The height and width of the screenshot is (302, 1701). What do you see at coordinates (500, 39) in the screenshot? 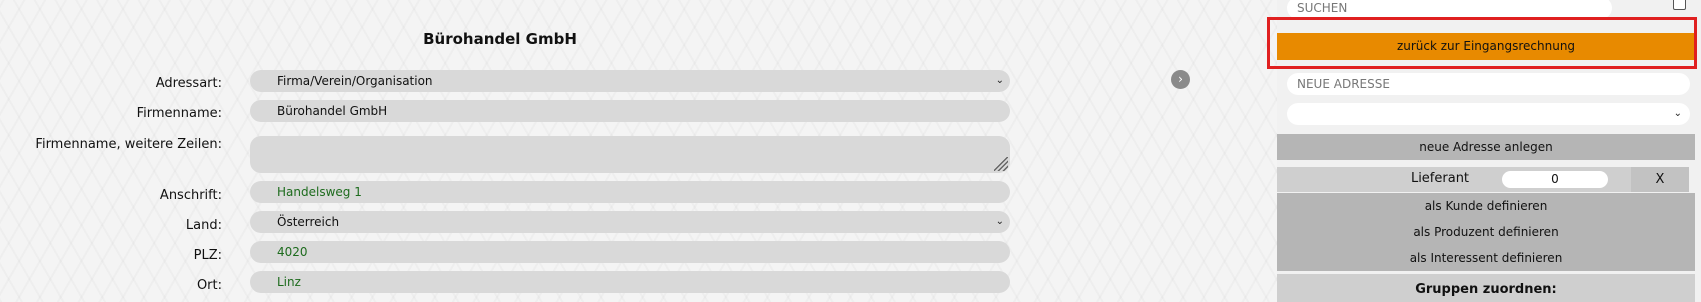
I see `page-title: Bürohandel GmbH` at bounding box center [500, 39].